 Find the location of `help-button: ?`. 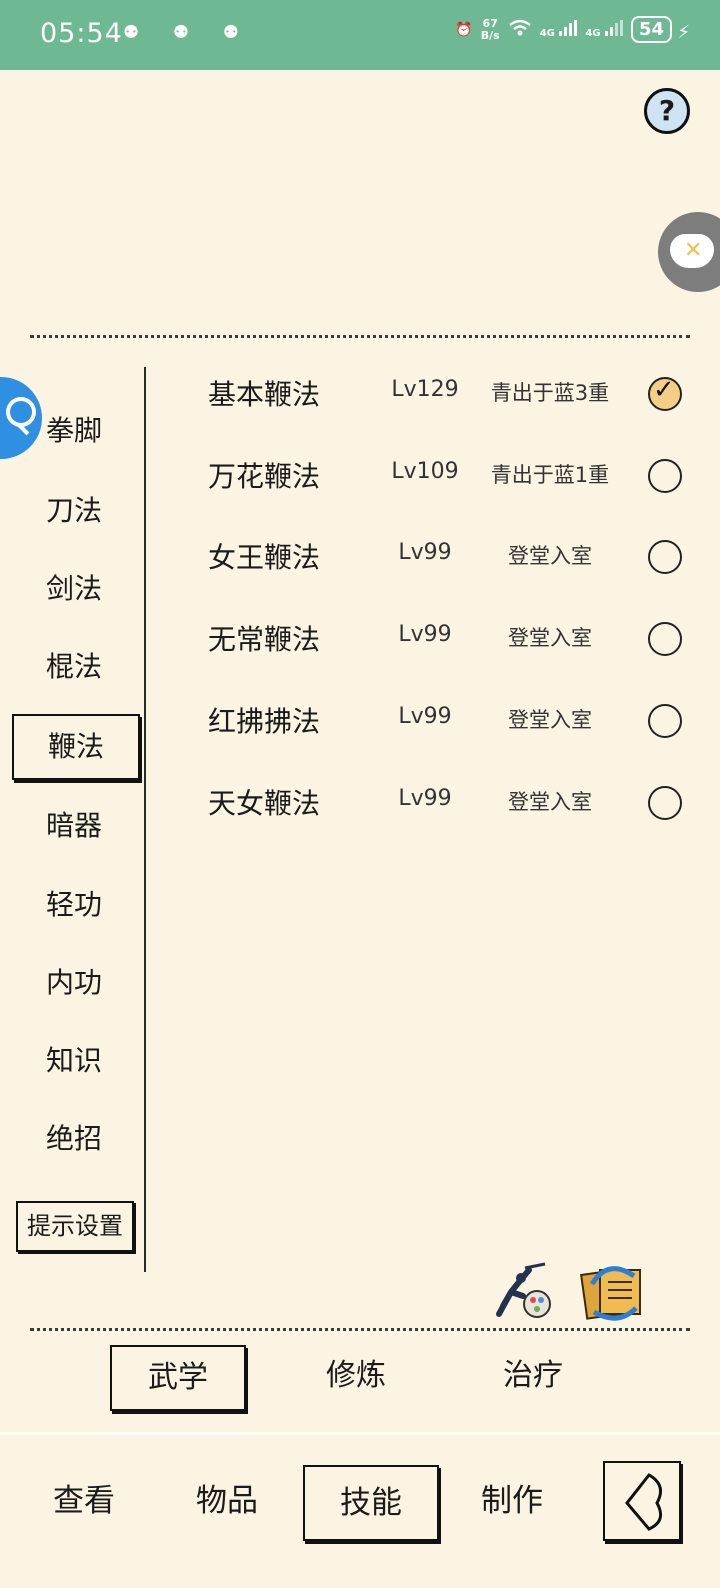

help-button: ? is located at coordinates (667, 111).